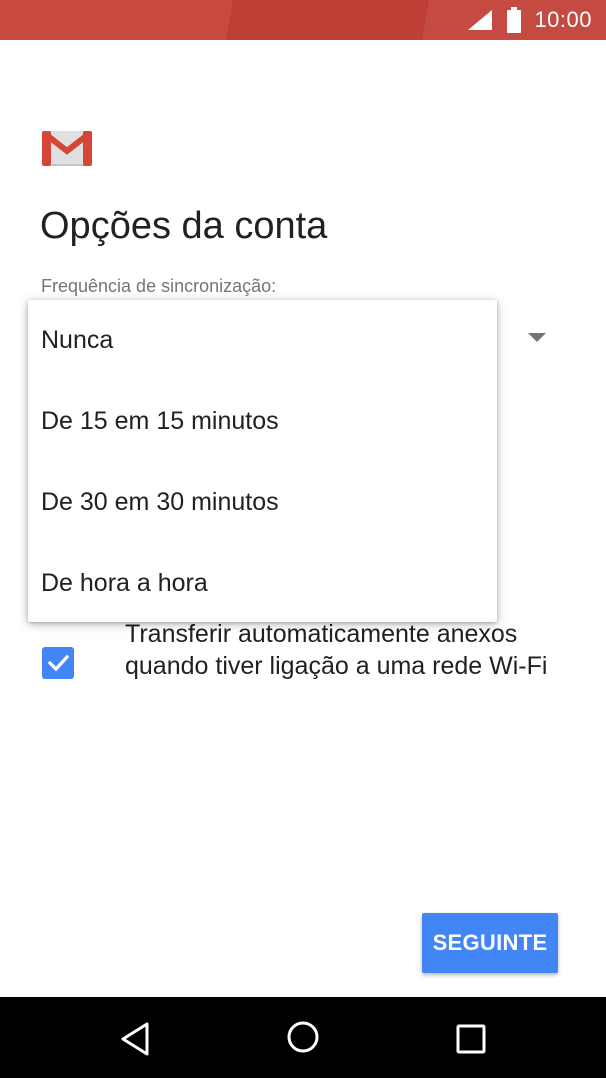  Describe the element at coordinates (184, 226) in the screenshot. I see `page-title: Opções da conta` at that location.